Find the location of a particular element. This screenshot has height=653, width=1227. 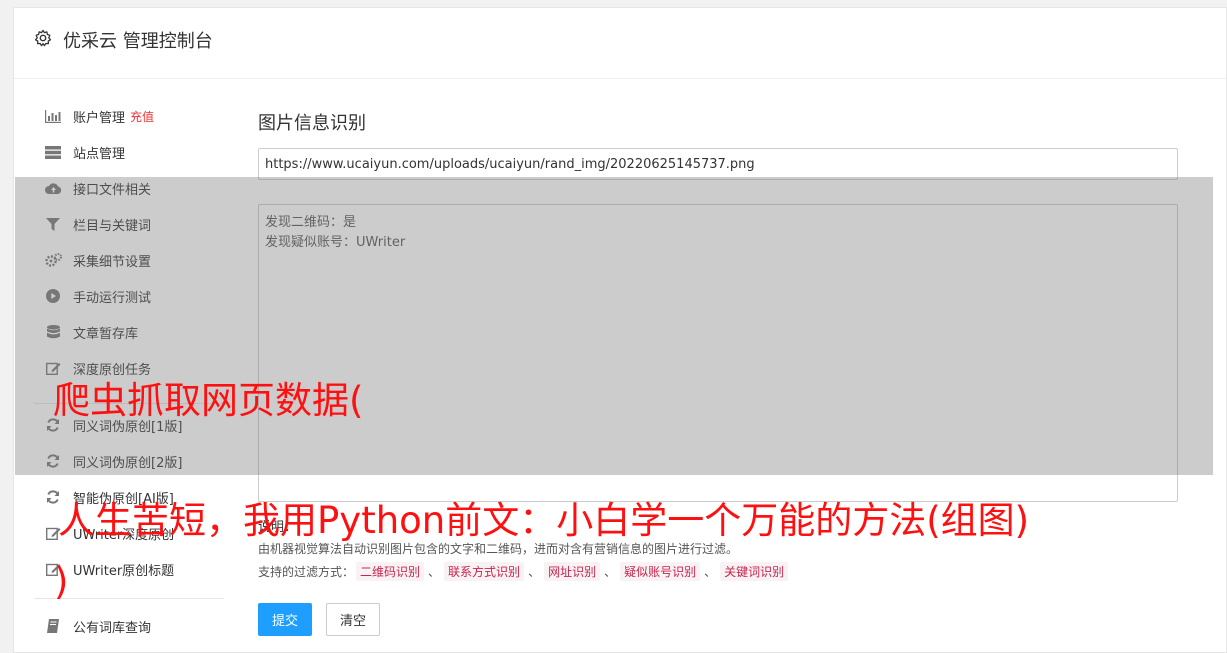

sidebar-item-public-lexicon: 公有词库查询 is located at coordinates (97, 626).